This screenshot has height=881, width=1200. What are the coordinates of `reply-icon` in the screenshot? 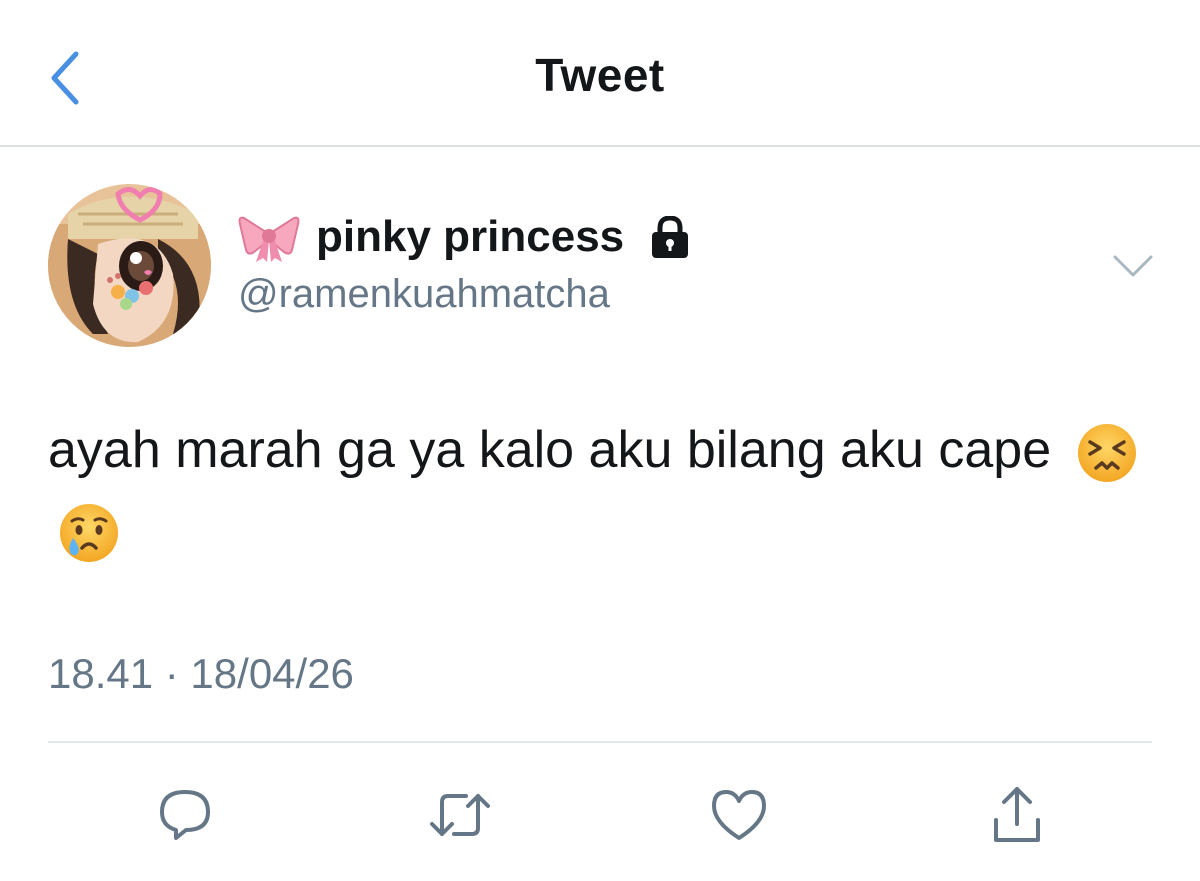 It's located at (185, 815).